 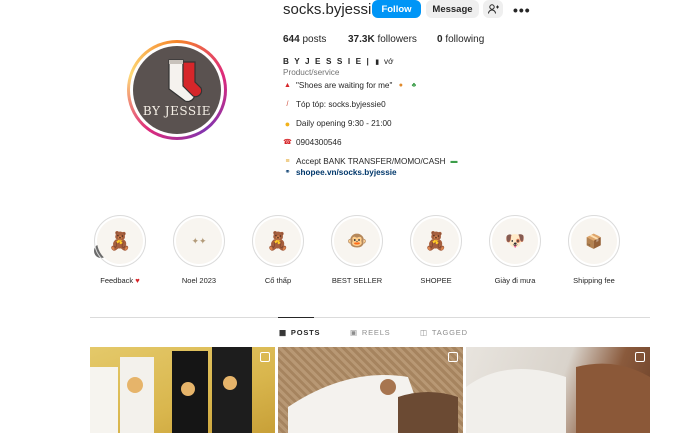 What do you see at coordinates (449, 332) in the screenshot?
I see `tab-tagged-label: TAGGED` at bounding box center [449, 332].